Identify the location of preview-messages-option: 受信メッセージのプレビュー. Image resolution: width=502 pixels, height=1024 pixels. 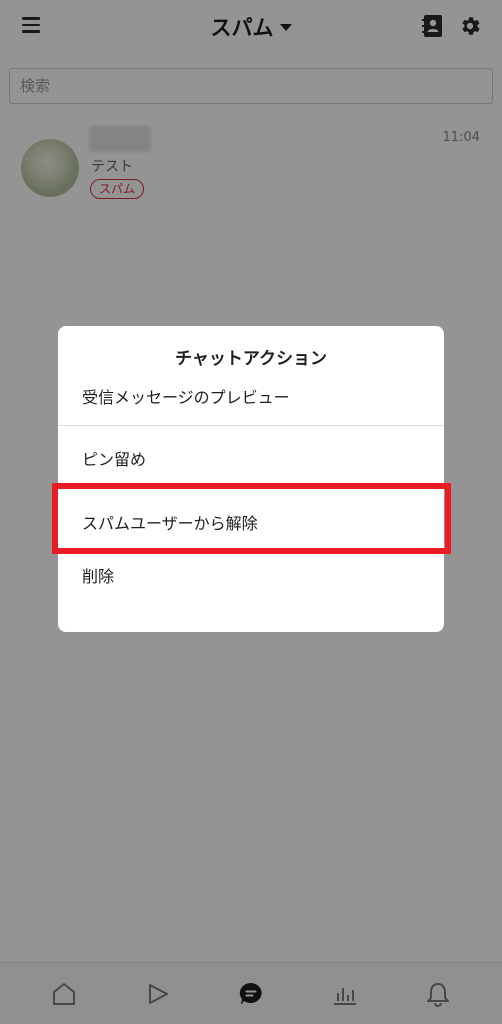
(186, 396).